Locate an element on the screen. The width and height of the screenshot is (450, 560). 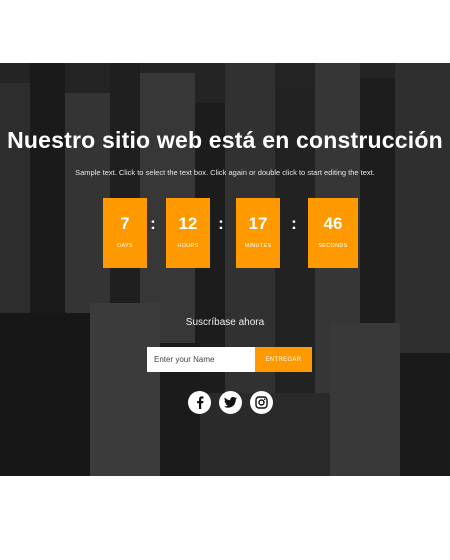
name-input is located at coordinates (201, 359).